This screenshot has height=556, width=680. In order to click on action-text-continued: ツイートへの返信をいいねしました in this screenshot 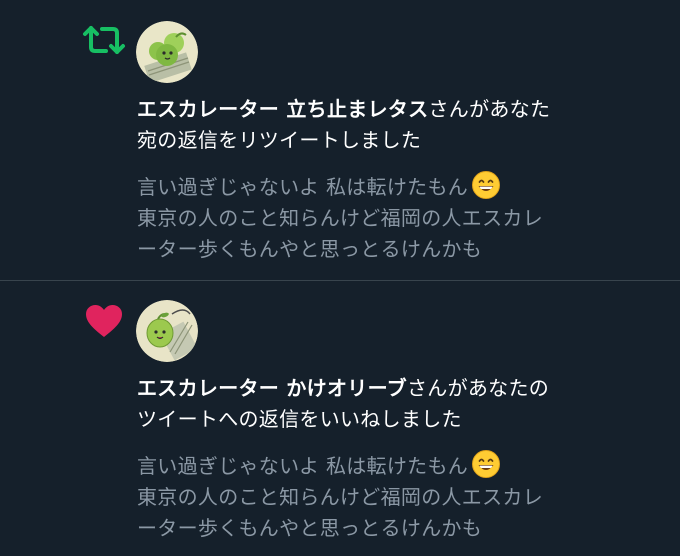, I will do `click(299, 419)`.